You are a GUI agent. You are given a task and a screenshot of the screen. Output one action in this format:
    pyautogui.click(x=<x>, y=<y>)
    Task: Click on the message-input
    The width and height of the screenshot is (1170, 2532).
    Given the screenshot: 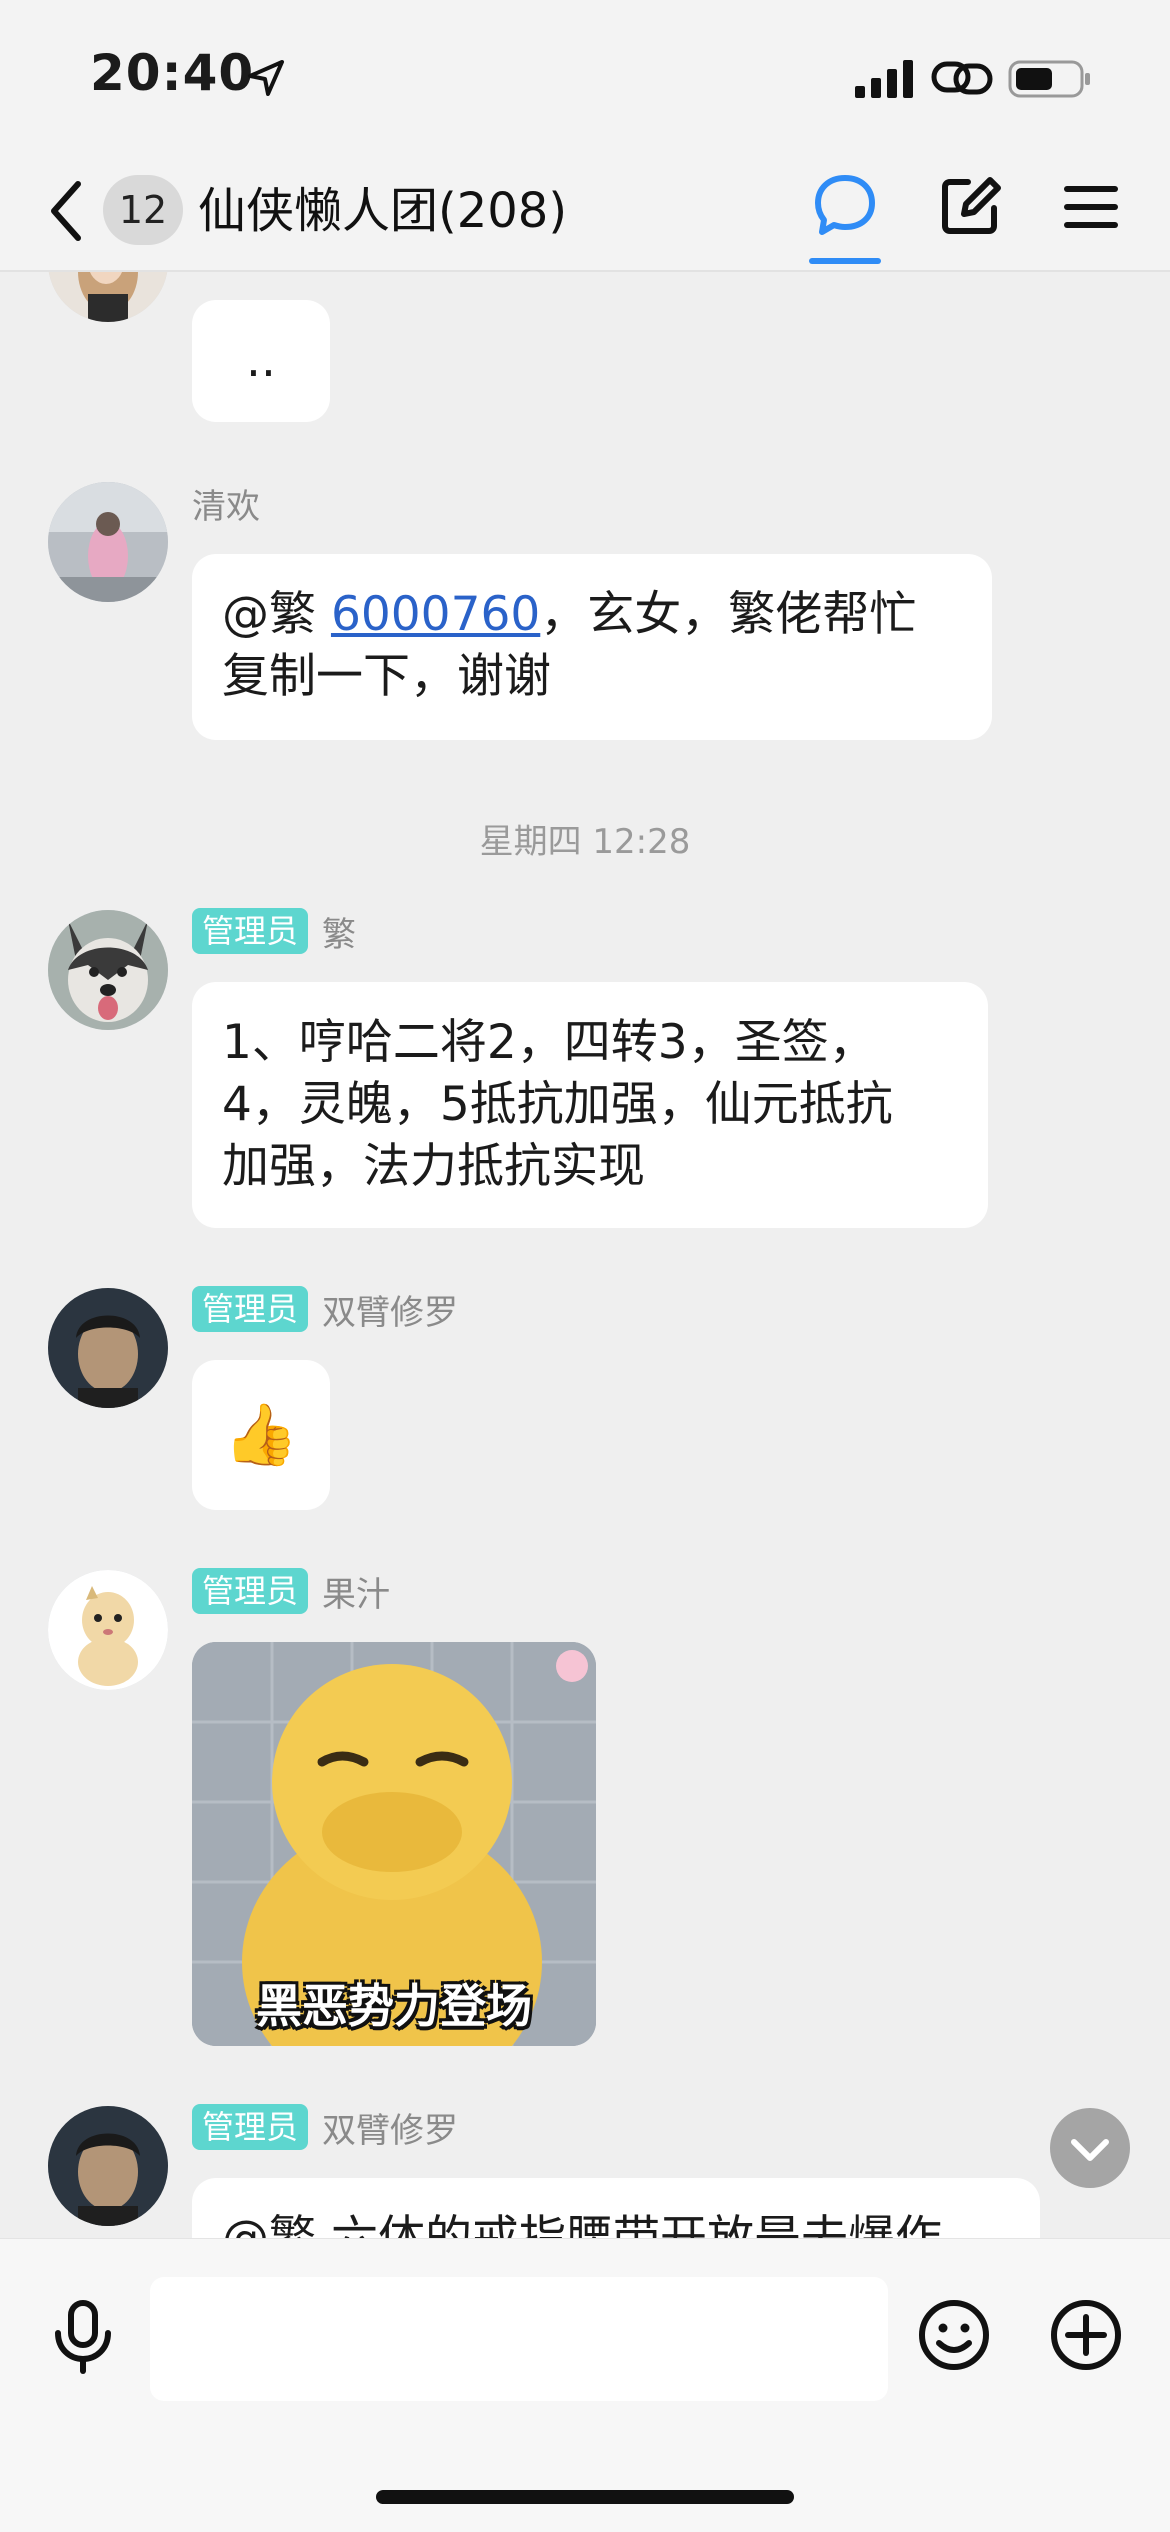 What is the action you would take?
    pyautogui.click(x=519, y=2339)
    